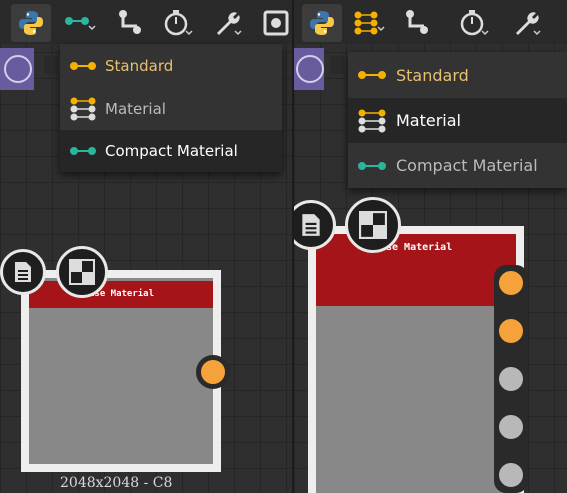 The width and height of the screenshot is (567, 493). Describe the element at coordinates (511, 331) in the screenshot. I see `output-port-normal` at that location.